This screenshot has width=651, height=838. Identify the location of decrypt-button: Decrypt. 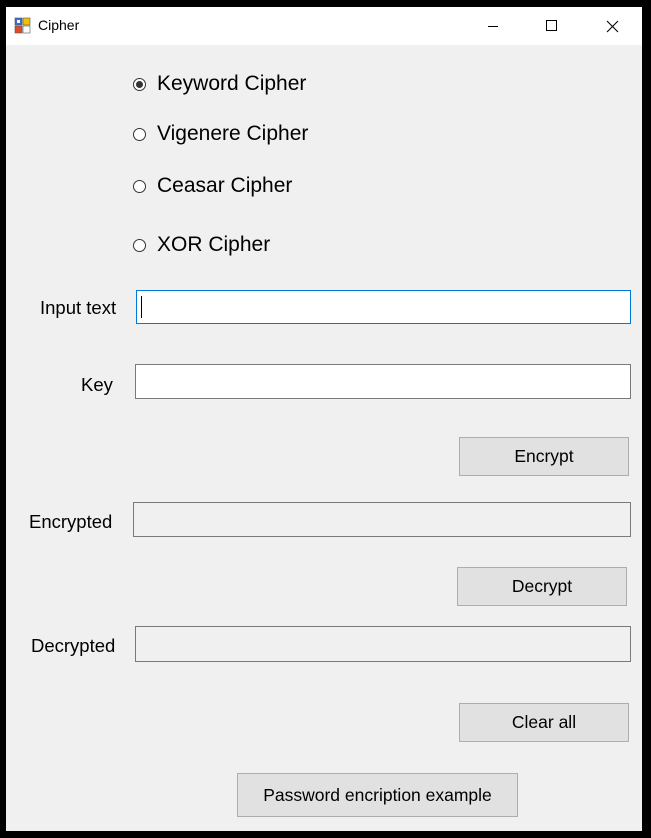
(542, 586).